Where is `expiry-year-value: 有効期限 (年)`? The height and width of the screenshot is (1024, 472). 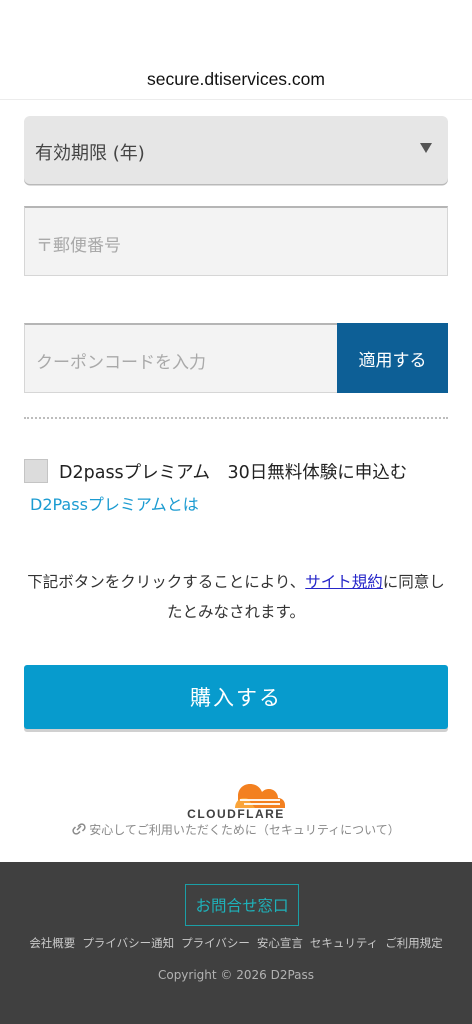 expiry-year-value: 有効期限 (年) is located at coordinates (90, 153).